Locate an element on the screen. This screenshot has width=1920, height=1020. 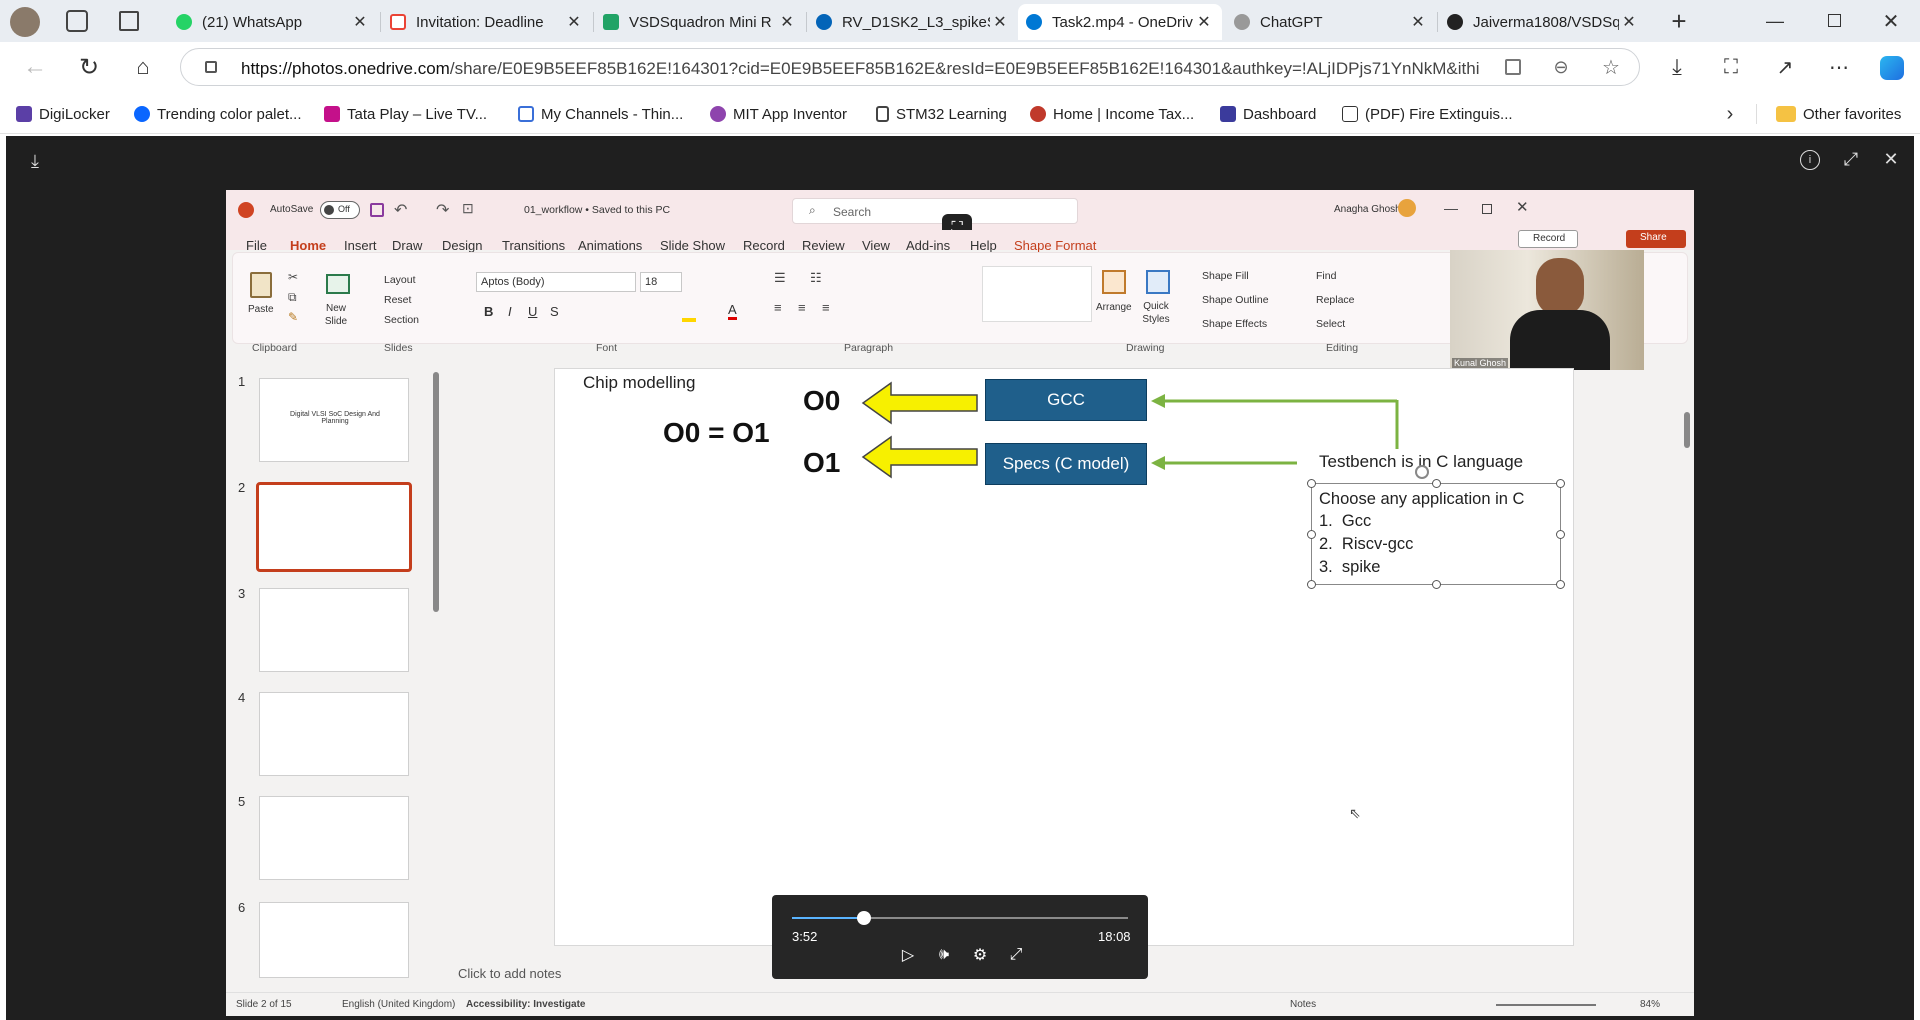
copilot-icon is located at coordinates (1892, 68).